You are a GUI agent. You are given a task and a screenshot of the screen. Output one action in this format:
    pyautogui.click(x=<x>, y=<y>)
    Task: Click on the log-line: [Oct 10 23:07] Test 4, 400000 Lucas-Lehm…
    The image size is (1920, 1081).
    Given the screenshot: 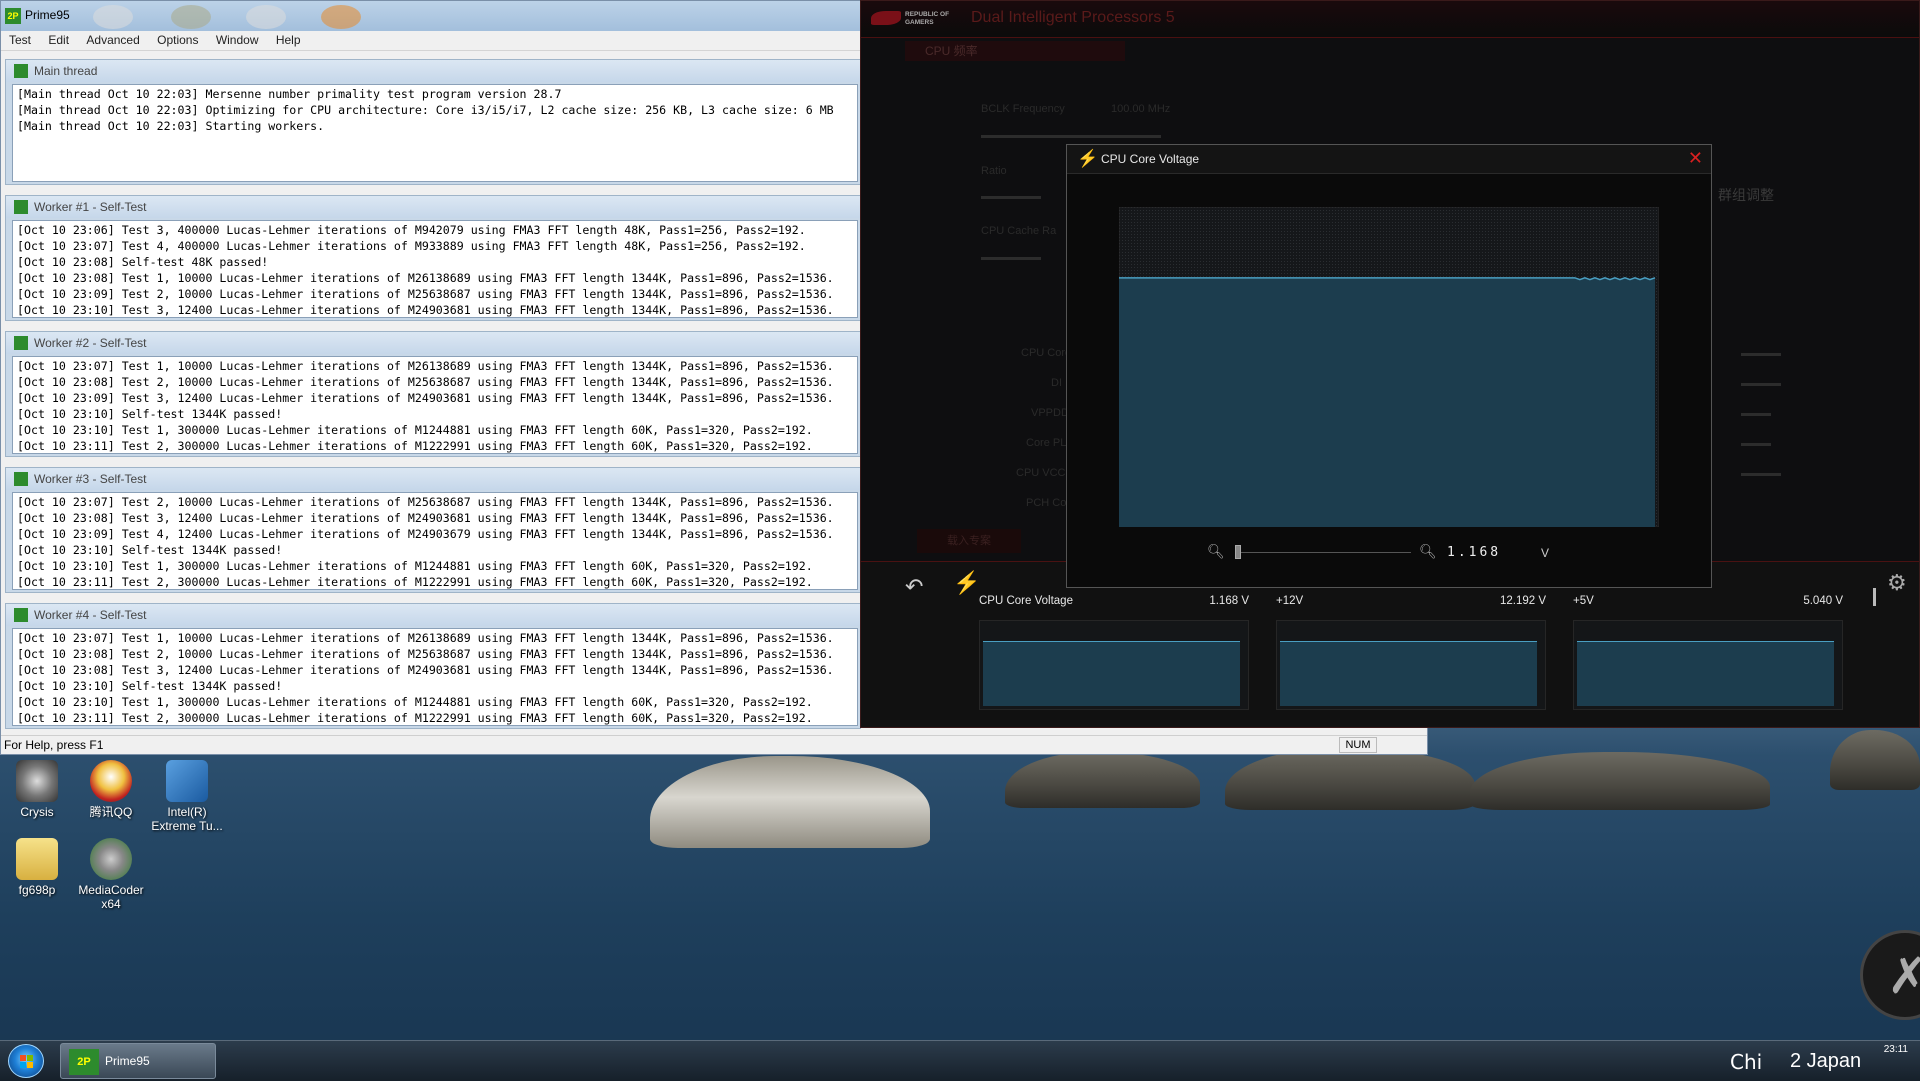 What is the action you would take?
    pyautogui.click(x=411, y=246)
    